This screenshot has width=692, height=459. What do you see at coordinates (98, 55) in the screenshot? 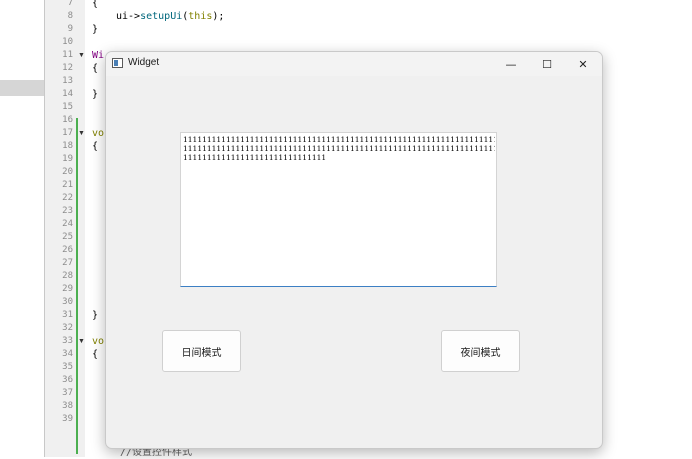
I see `code-line: Wi` at bounding box center [98, 55].